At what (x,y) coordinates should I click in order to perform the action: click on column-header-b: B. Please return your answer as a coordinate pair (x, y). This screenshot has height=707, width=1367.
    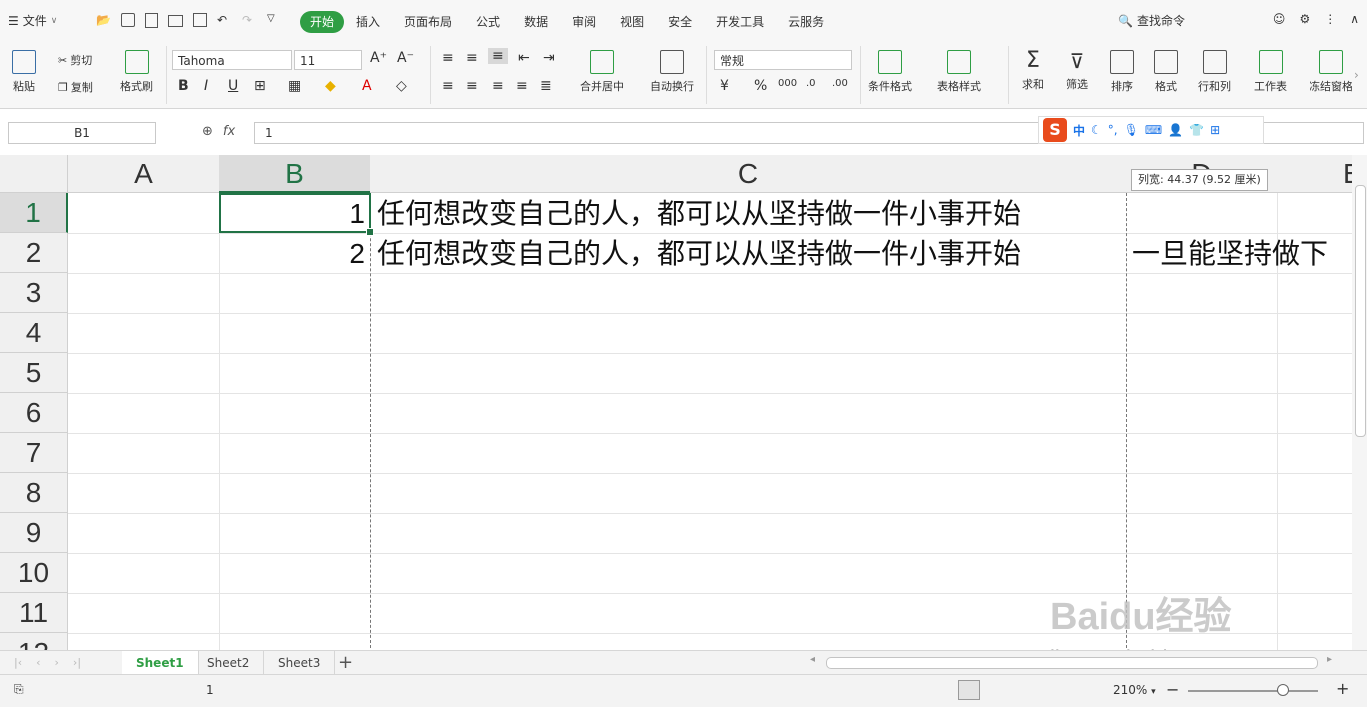
    Looking at the image, I should click on (295, 174).